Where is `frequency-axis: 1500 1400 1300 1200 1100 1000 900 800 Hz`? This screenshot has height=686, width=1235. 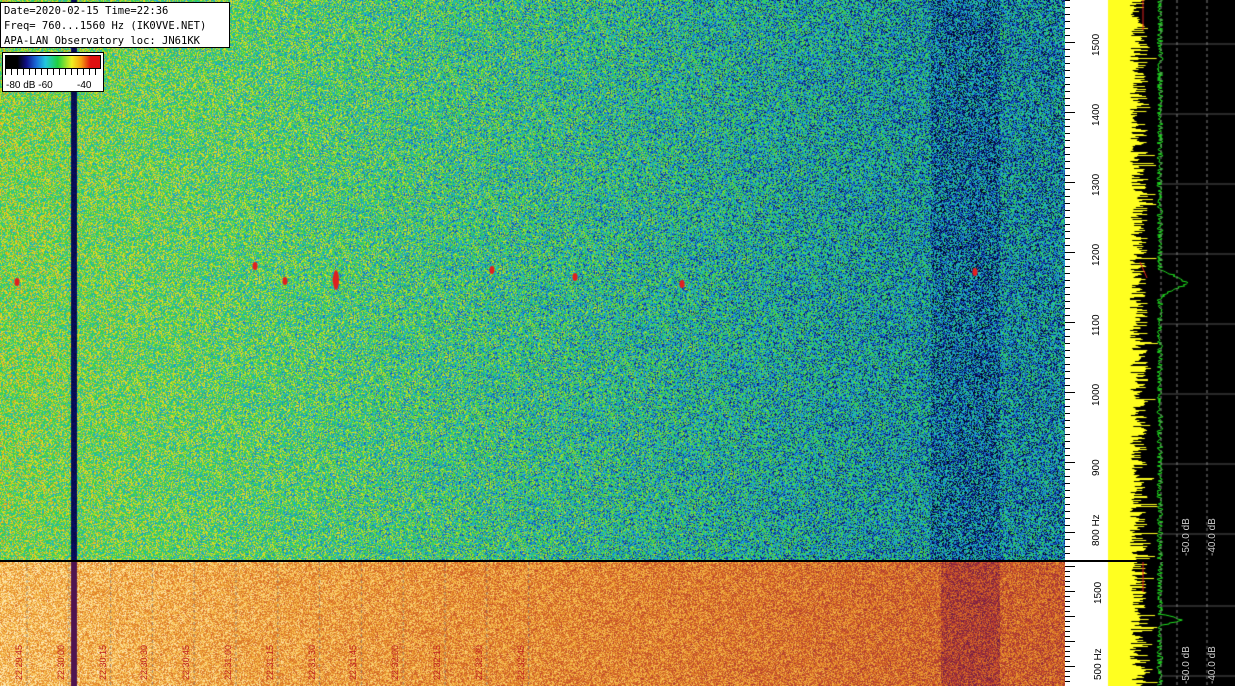
frequency-axis: 1500 1400 1300 1200 1100 1000 900 800 Hz is located at coordinates (1086, 280).